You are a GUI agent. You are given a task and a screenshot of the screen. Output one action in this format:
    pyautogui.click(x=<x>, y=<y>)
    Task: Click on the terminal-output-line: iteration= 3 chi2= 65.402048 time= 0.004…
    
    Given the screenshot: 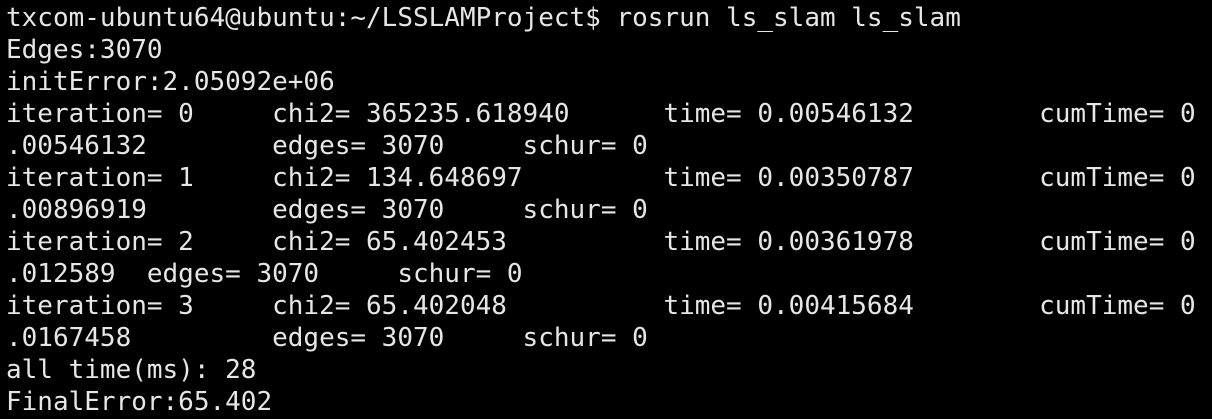 What is the action you would take?
    pyautogui.click(x=601, y=306)
    